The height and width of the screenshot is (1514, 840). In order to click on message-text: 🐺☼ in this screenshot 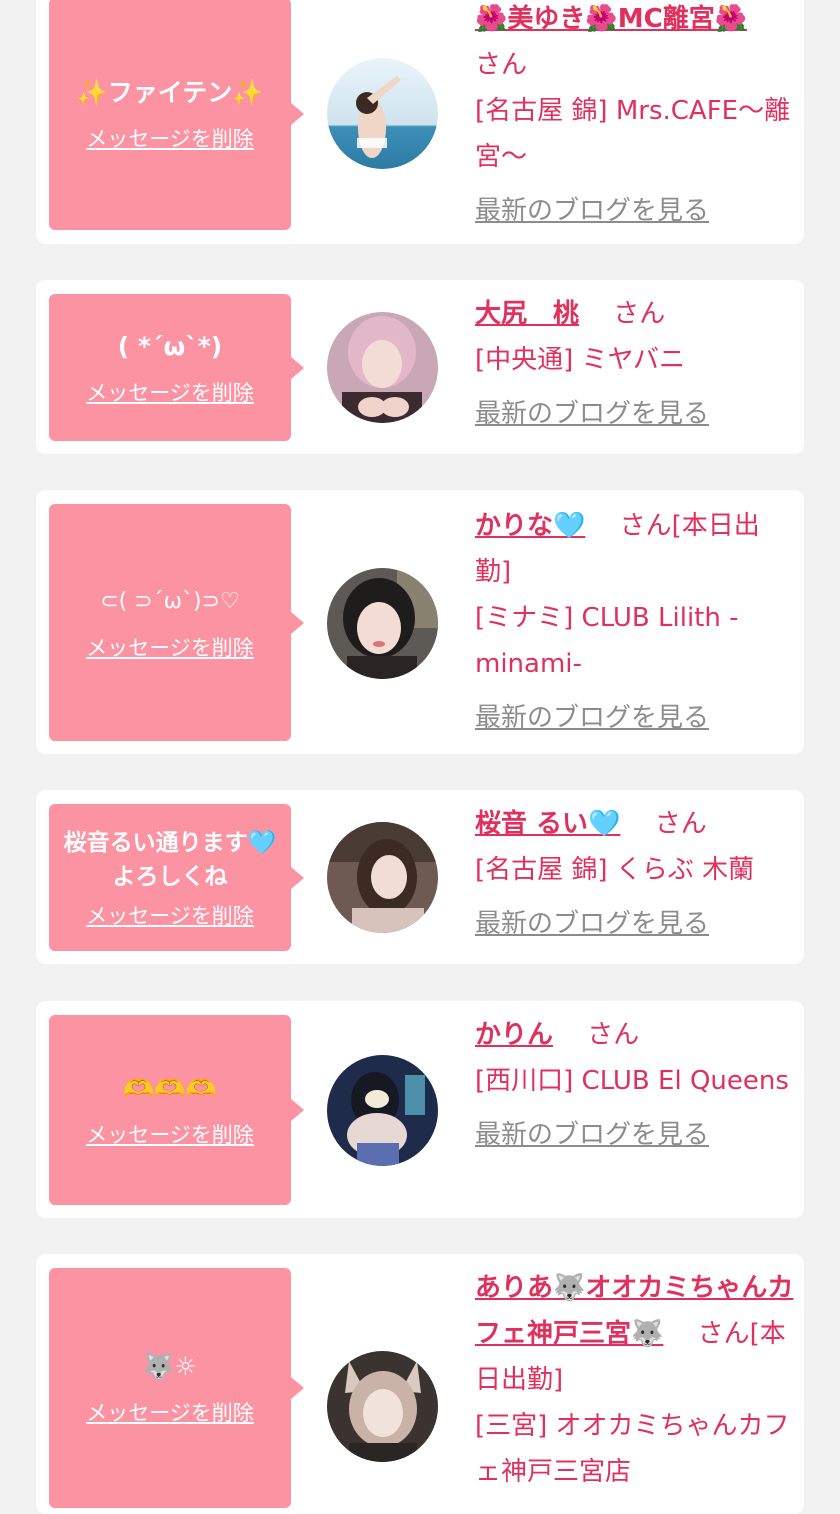, I will do `click(170, 1366)`.